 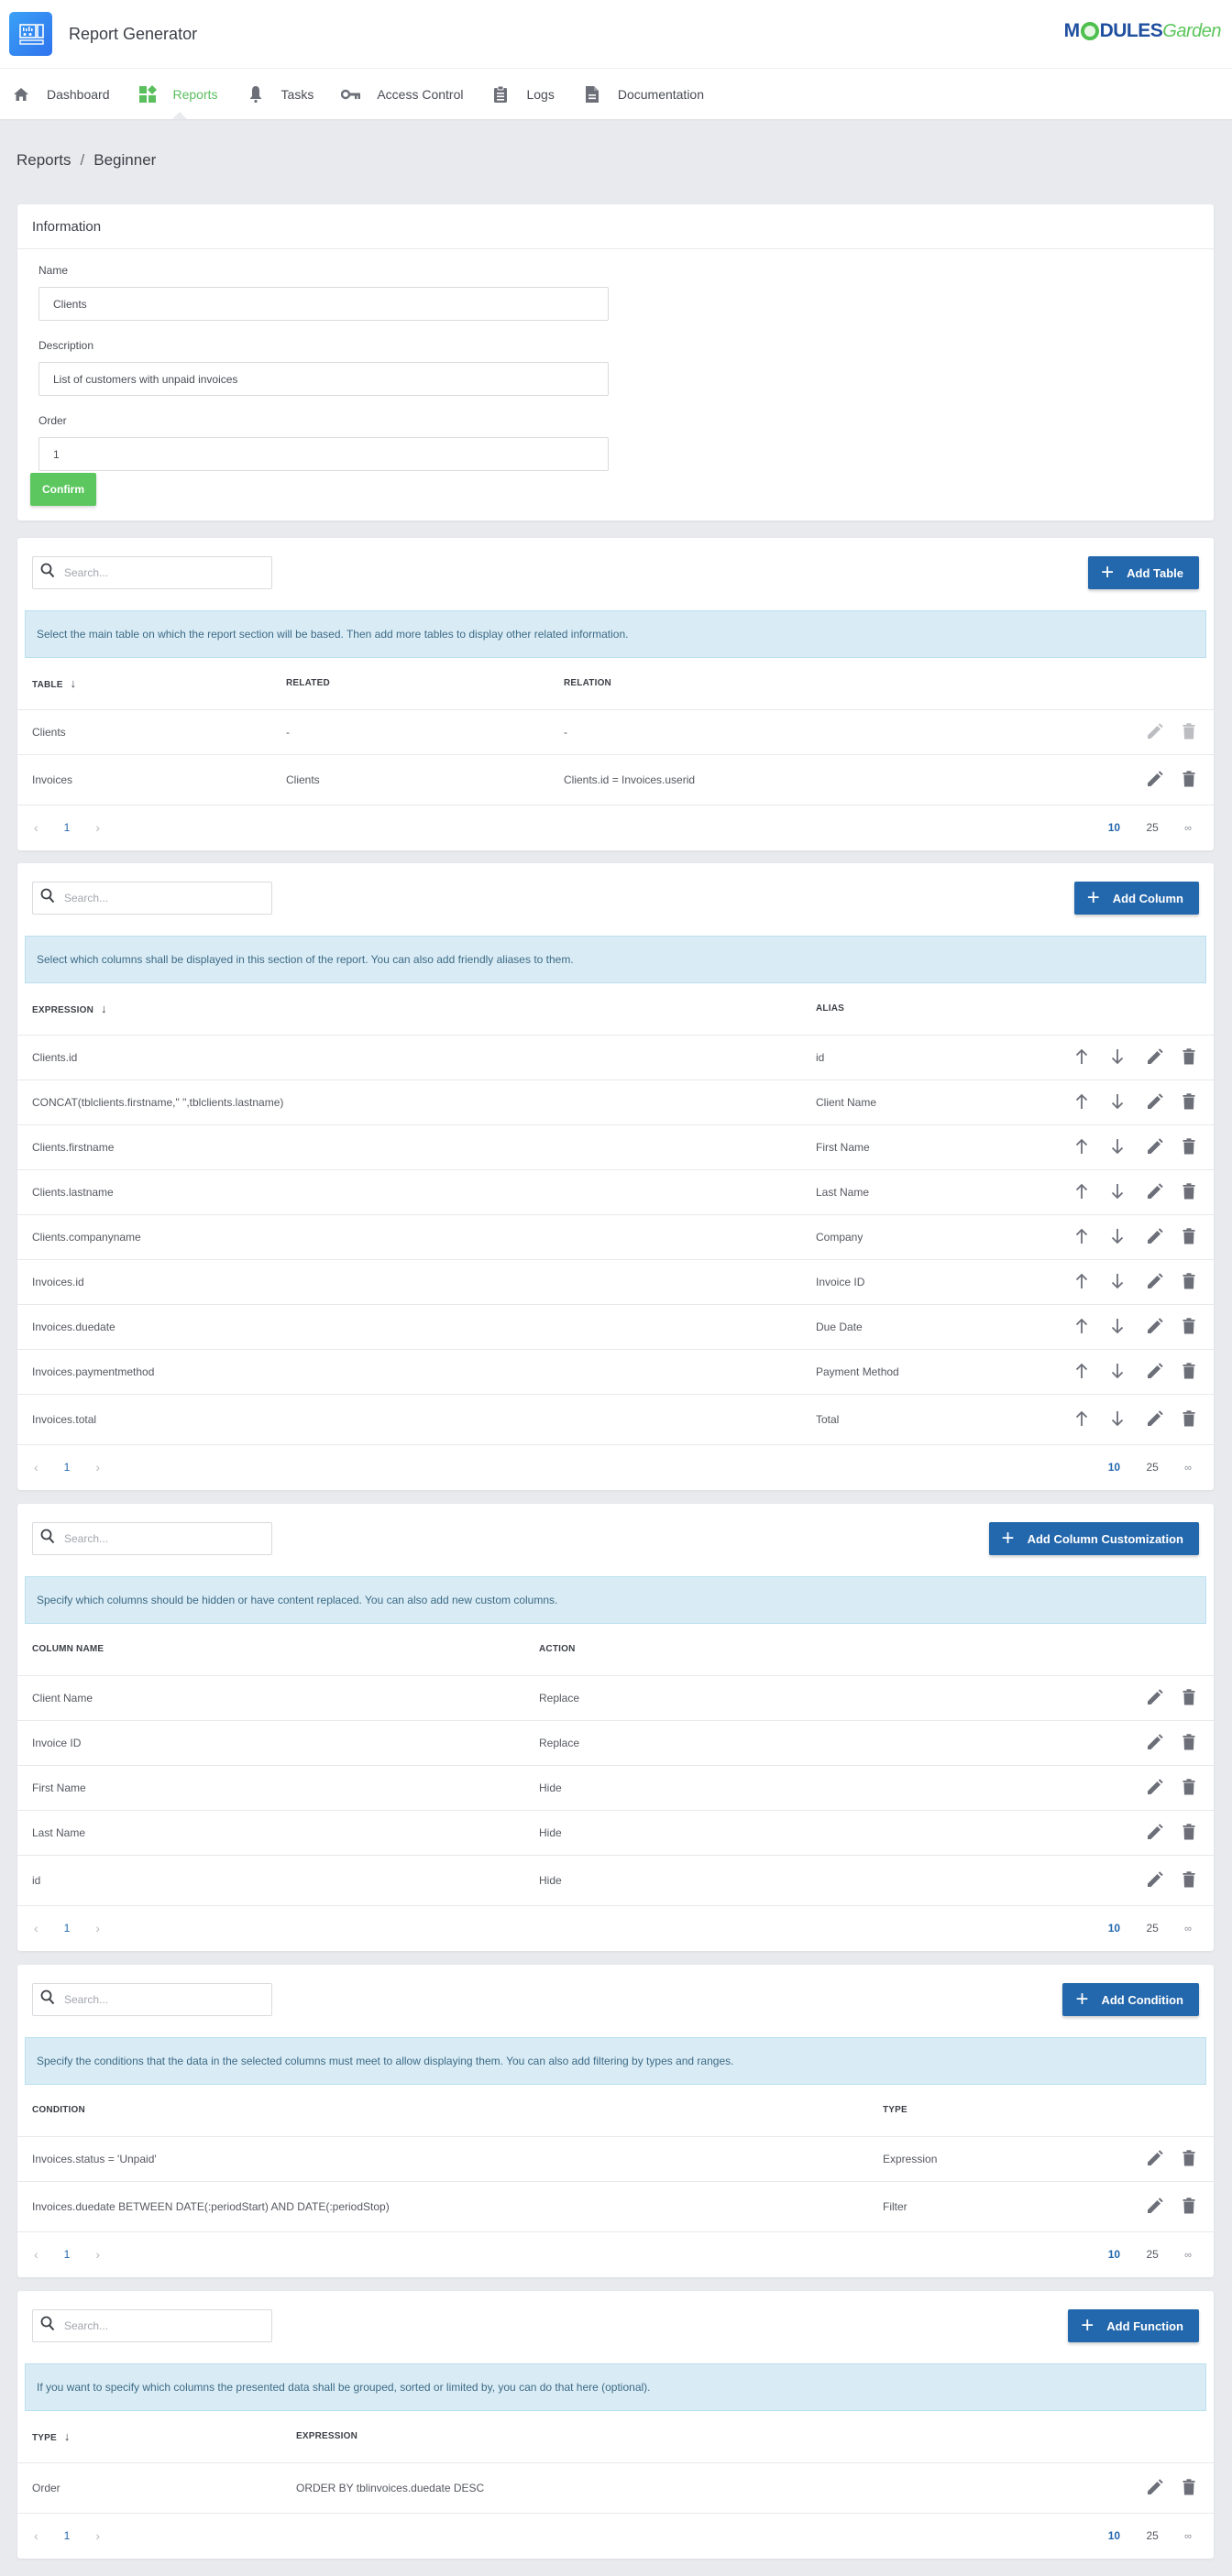 I want to click on app-logo, so click(x=30, y=34).